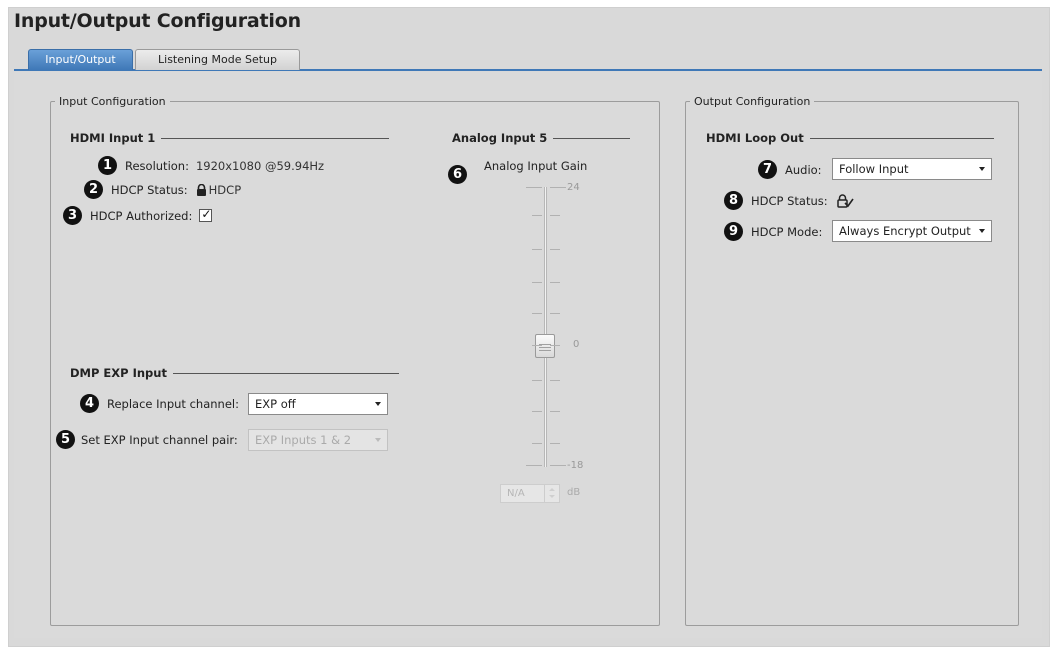  Describe the element at coordinates (173, 403) in the screenshot. I see `replace-input-label: Replace Input channel:` at that location.